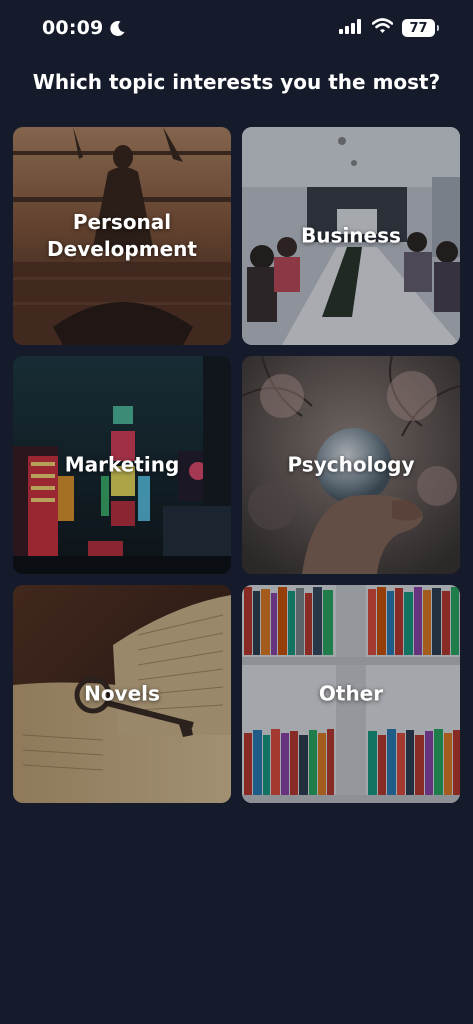 This screenshot has width=473, height=1024. I want to click on topic-card-personal-development: Personal Development, so click(122, 236).